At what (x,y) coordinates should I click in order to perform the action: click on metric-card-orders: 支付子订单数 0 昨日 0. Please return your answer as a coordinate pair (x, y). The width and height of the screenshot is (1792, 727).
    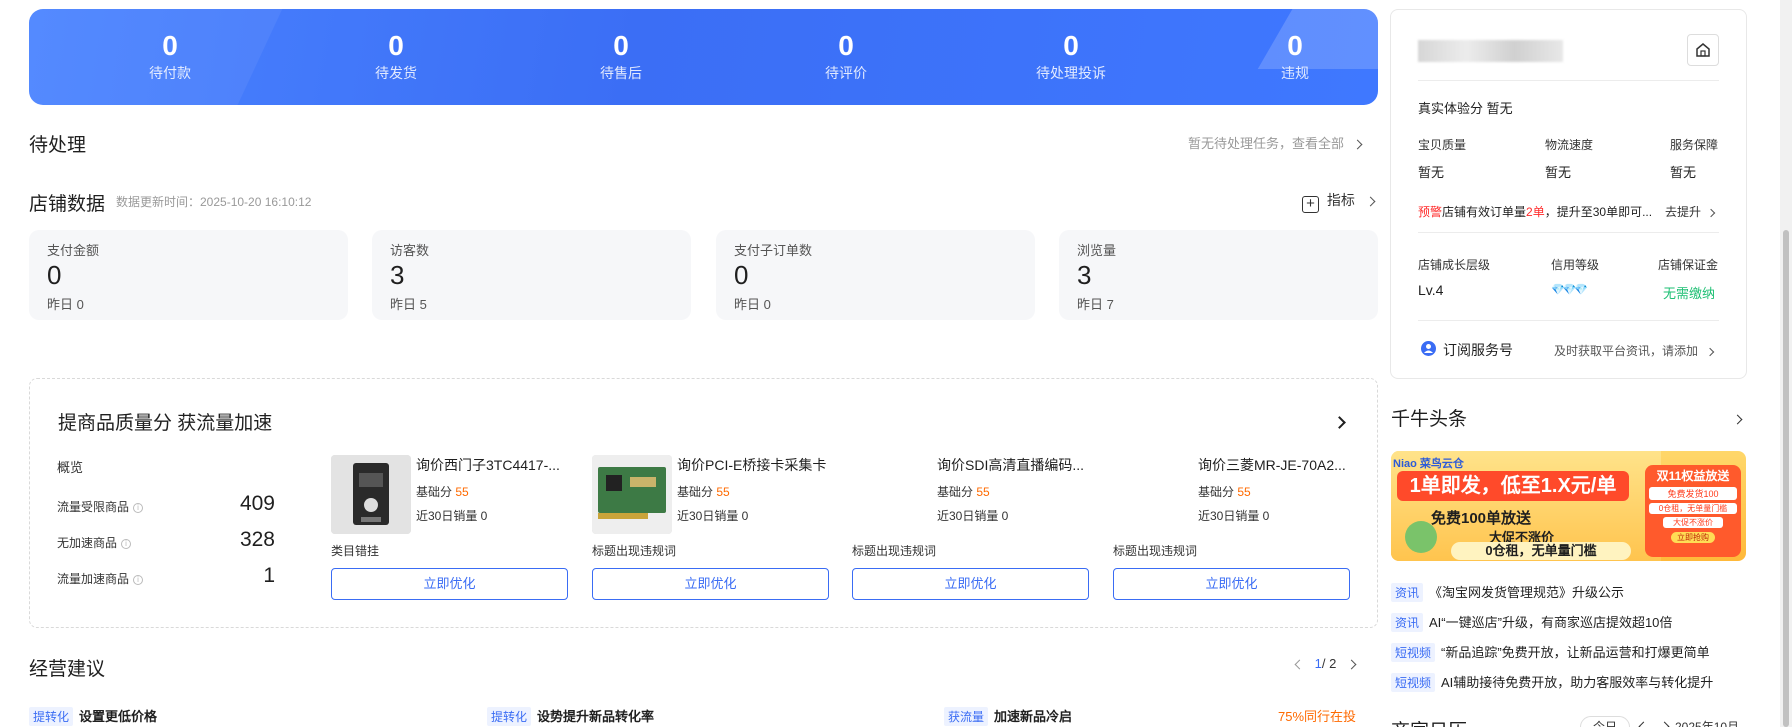
    Looking at the image, I should click on (875, 275).